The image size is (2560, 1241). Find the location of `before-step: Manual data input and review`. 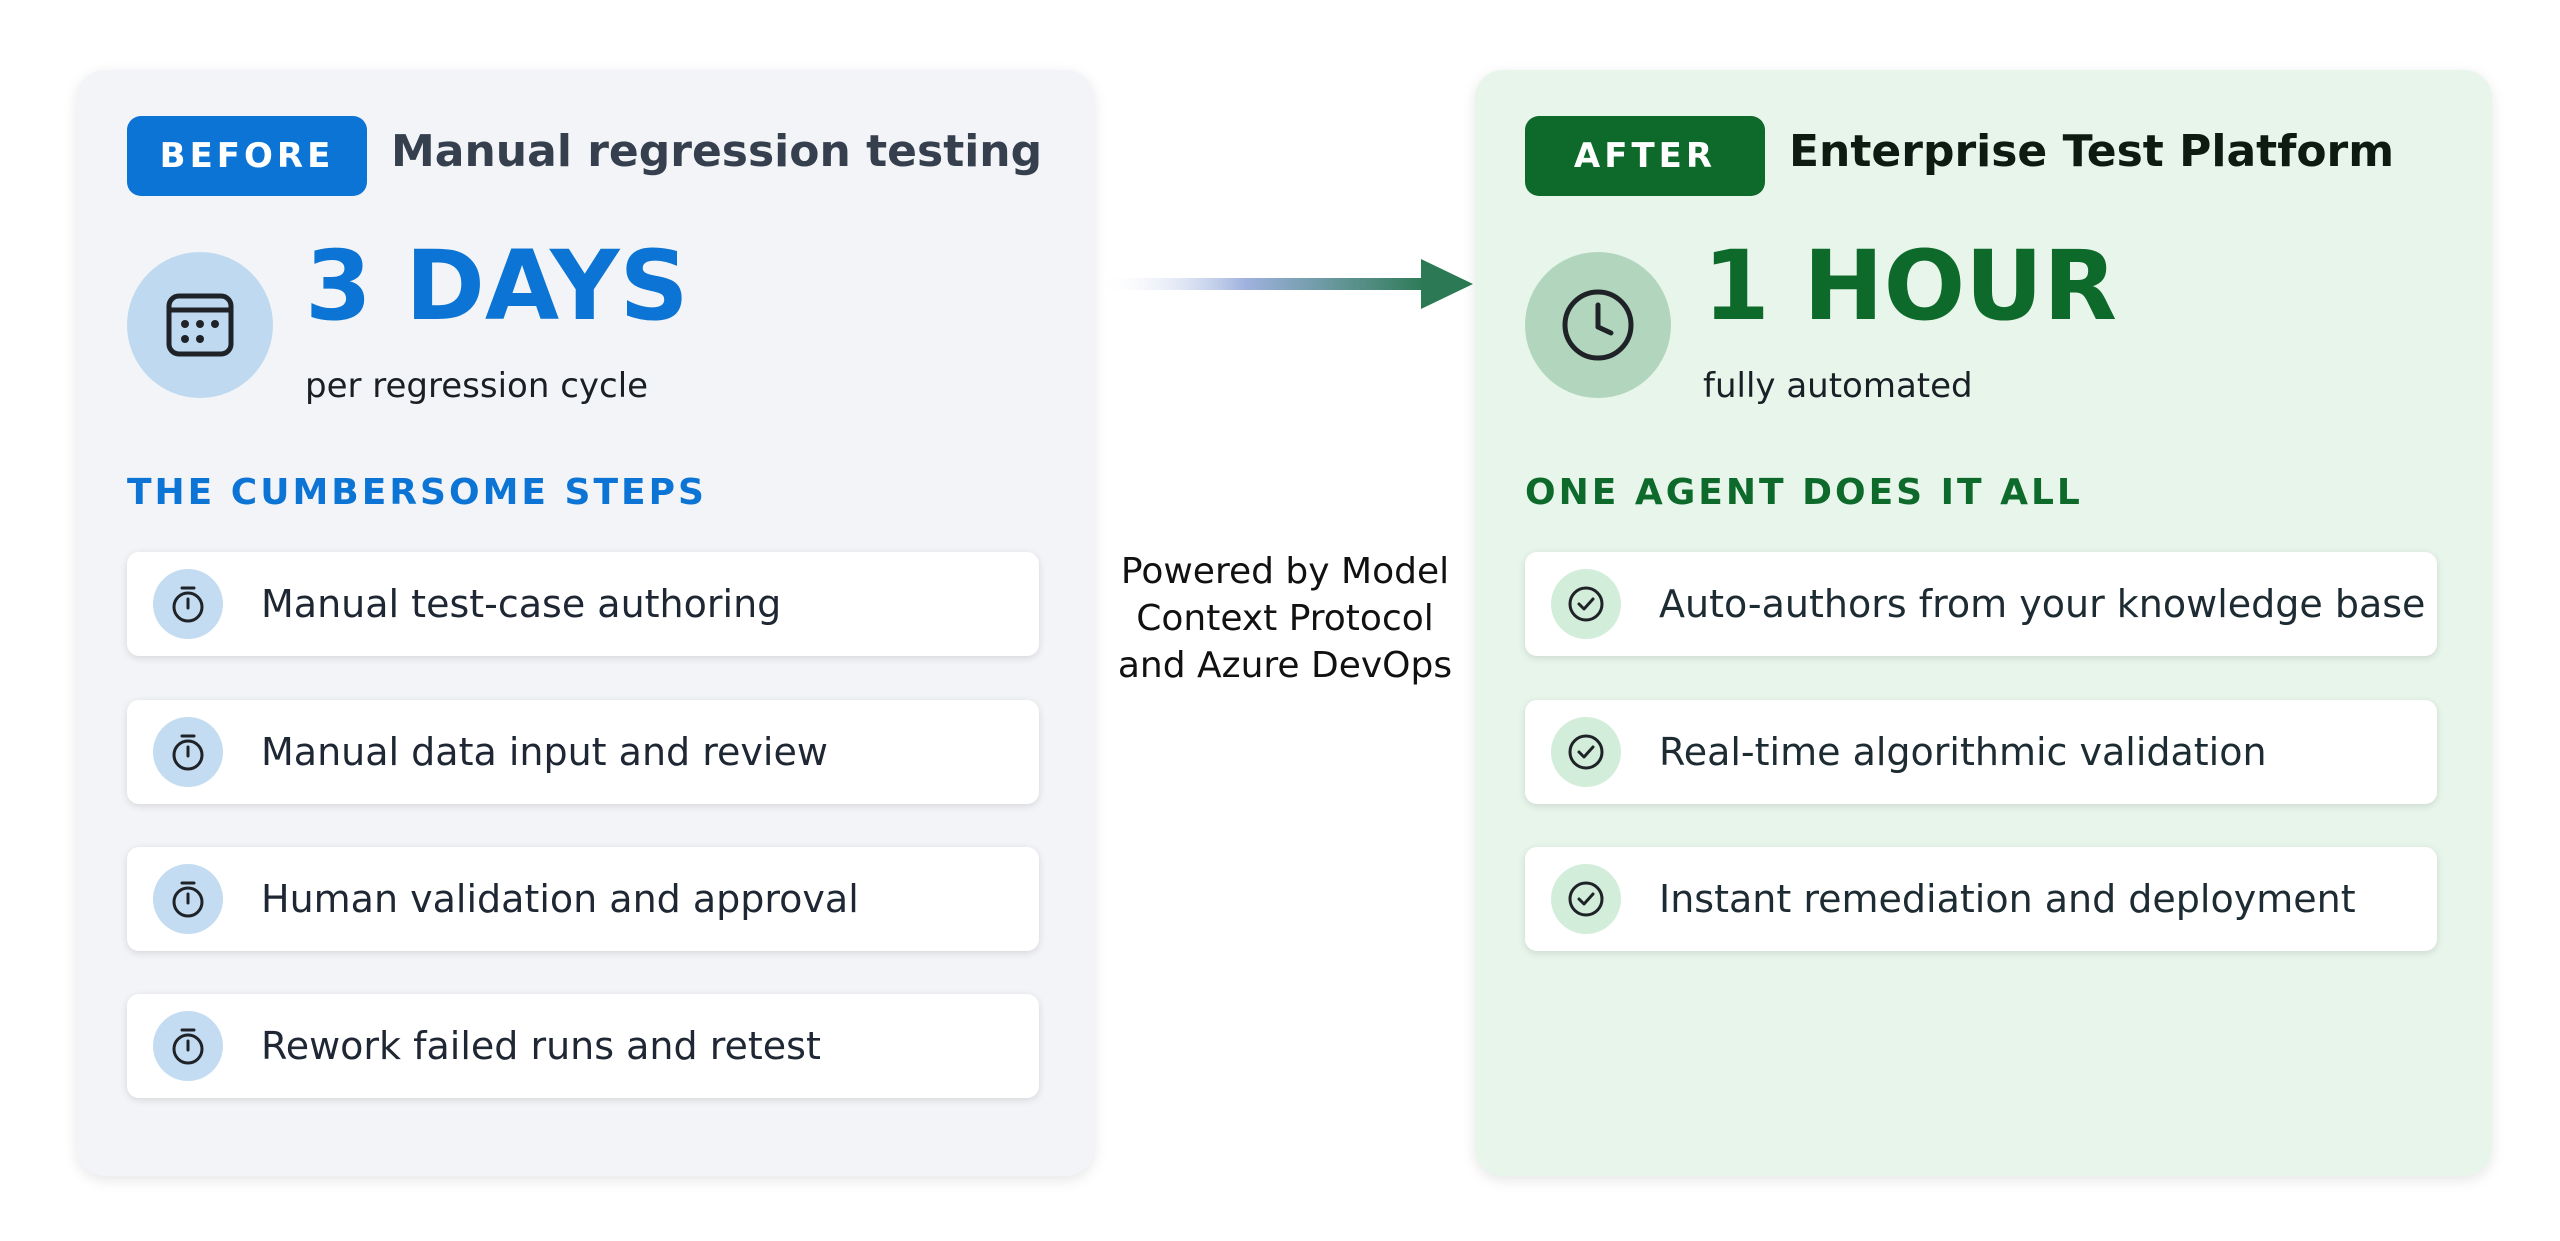

before-step: Manual data input and review is located at coordinates (583, 752).